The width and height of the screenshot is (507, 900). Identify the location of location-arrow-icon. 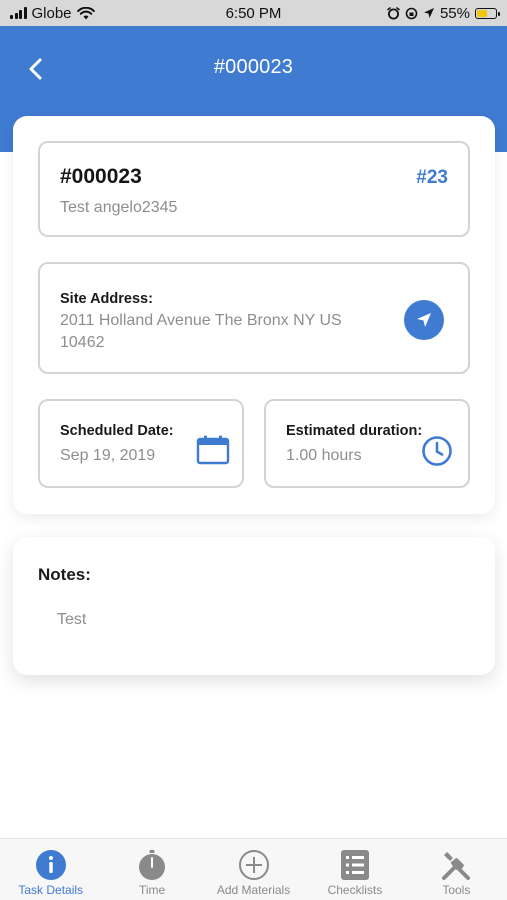
(428, 13).